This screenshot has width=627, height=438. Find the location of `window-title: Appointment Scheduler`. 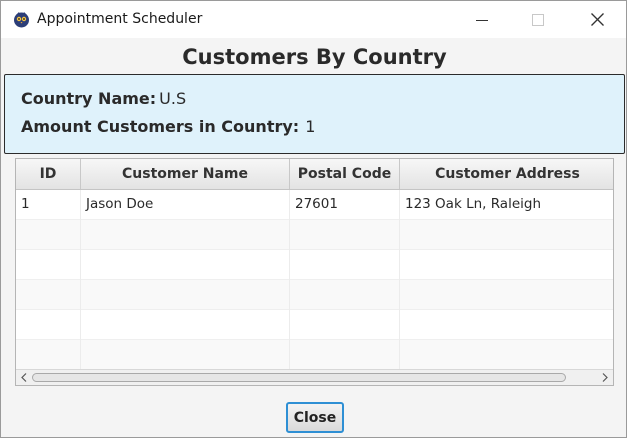

window-title: Appointment Scheduler is located at coordinates (120, 19).